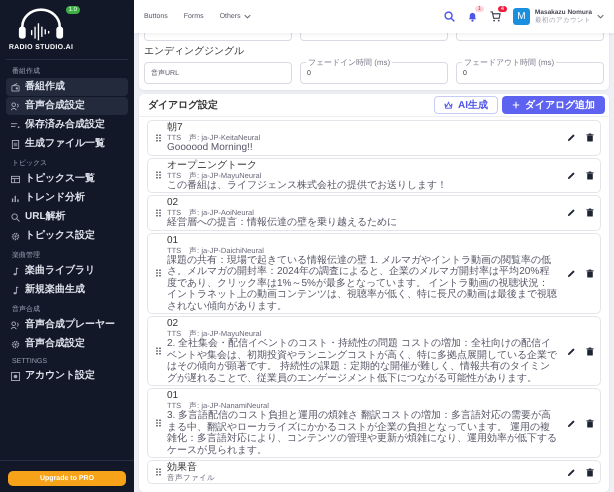  What do you see at coordinates (67, 325) in the screenshot?
I see `sidebar-item: 音声合成プレーヤー` at bounding box center [67, 325].